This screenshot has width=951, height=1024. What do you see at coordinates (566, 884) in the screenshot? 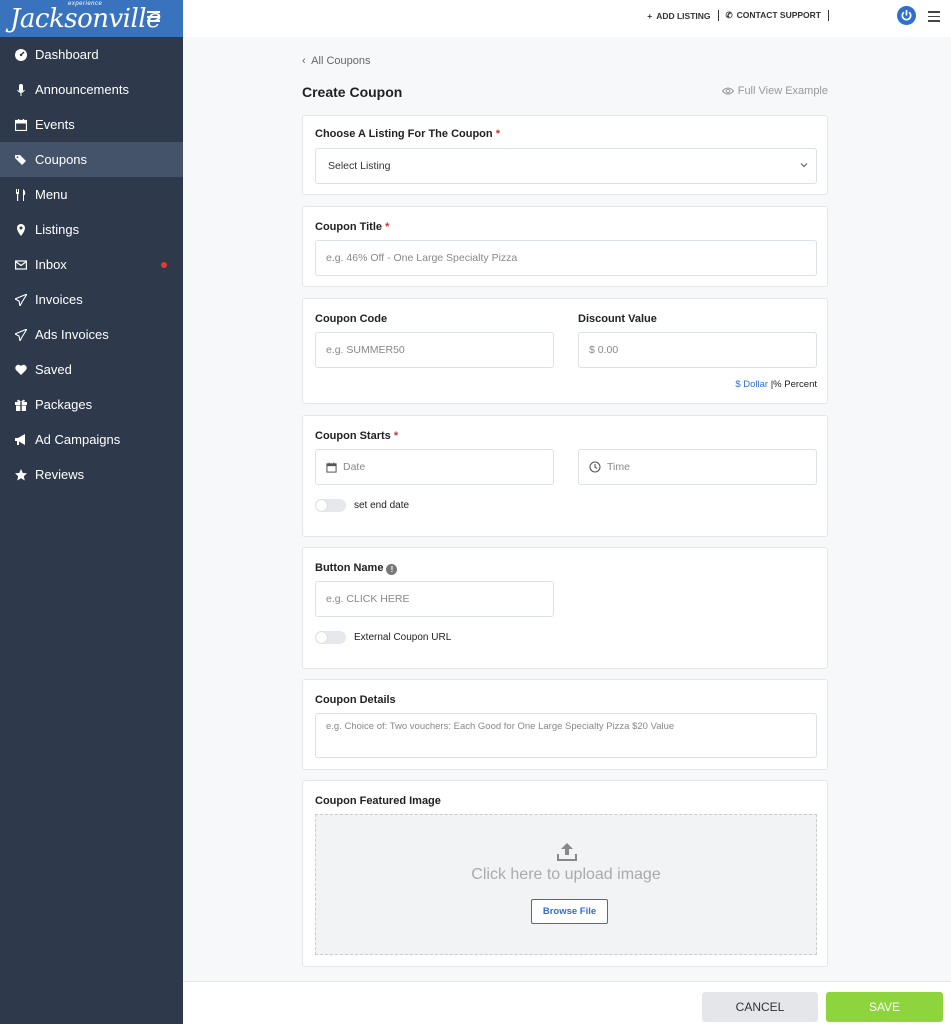
I see `image-upload-dropzone: Click here to upload image Browse File` at bounding box center [566, 884].